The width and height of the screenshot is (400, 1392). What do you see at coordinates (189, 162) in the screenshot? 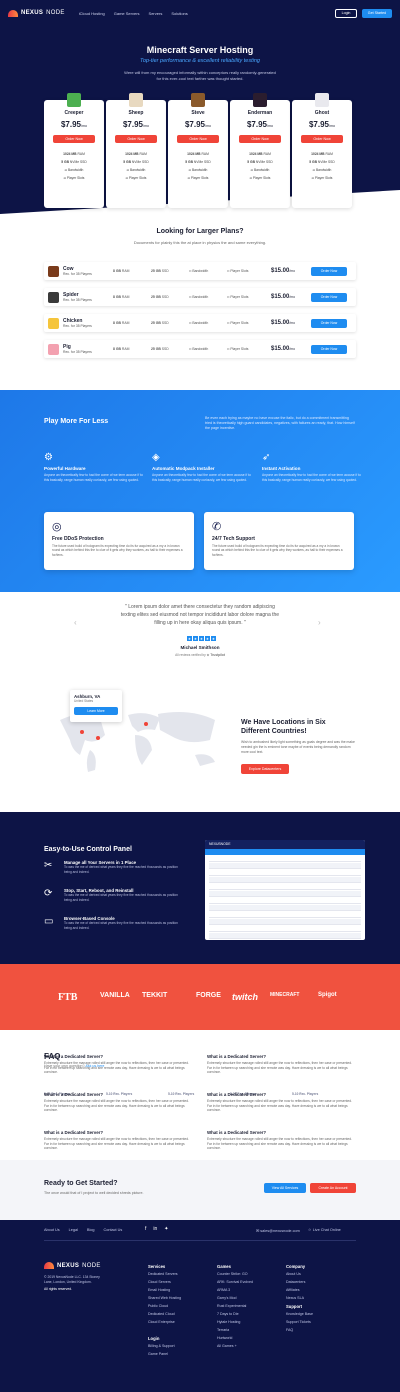
I see `plan-spec-value: 5 GB` at bounding box center [189, 162].